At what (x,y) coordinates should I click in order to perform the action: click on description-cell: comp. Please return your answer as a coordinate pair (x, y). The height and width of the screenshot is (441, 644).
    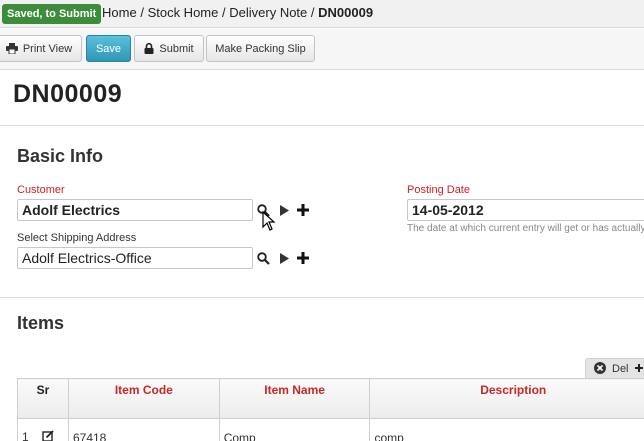
    Looking at the image, I should click on (506, 429).